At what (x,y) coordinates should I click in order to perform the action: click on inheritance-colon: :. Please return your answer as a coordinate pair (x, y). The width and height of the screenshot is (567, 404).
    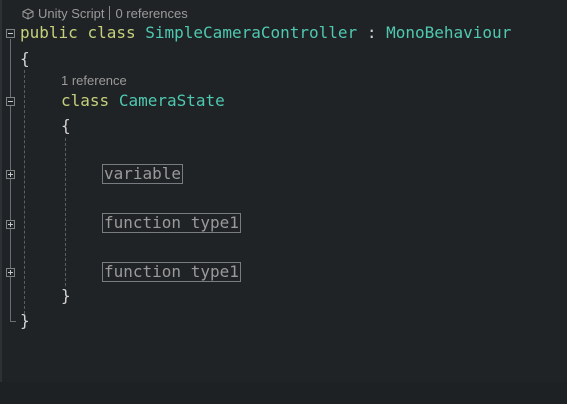
    Looking at the image, I should click on (371, 32).